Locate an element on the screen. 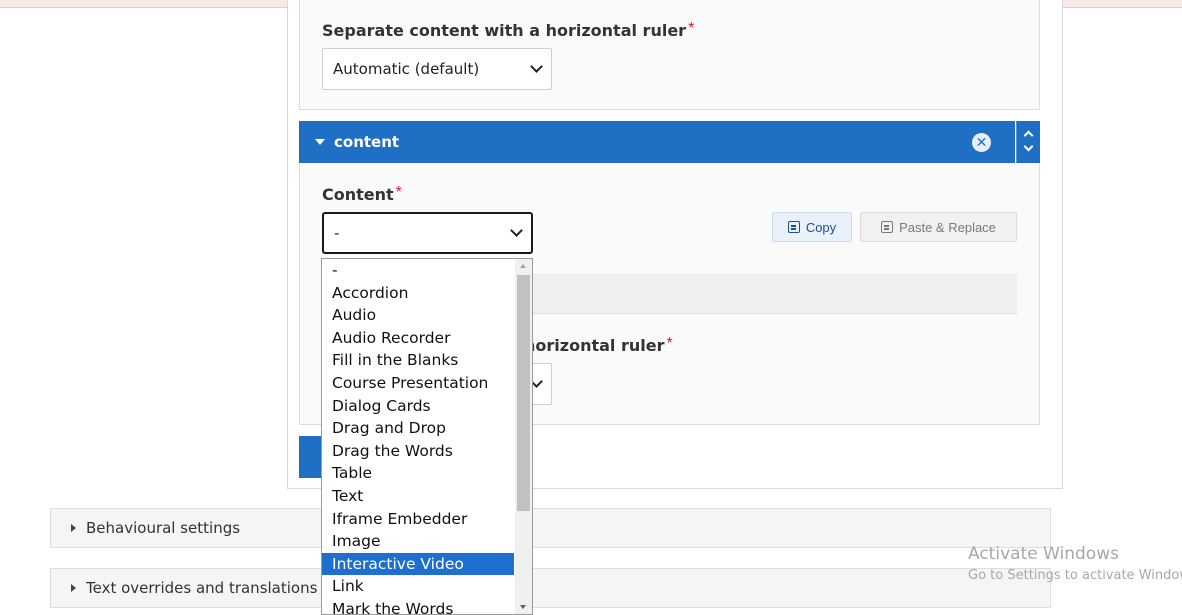  content-field-label-wrap: Content * is located at coordinates (362, 194).